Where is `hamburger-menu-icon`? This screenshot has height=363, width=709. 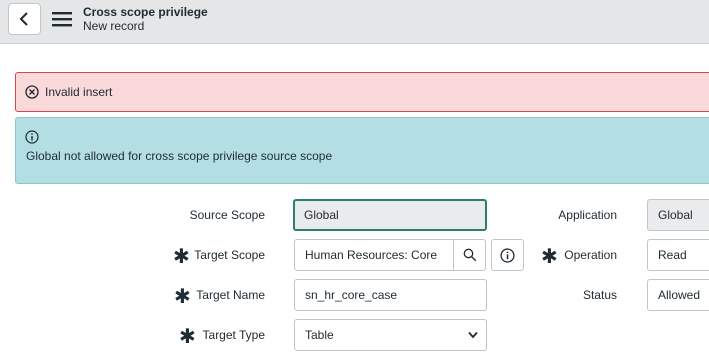 hamburger-menu-icon is located at coordinates (62, 19).